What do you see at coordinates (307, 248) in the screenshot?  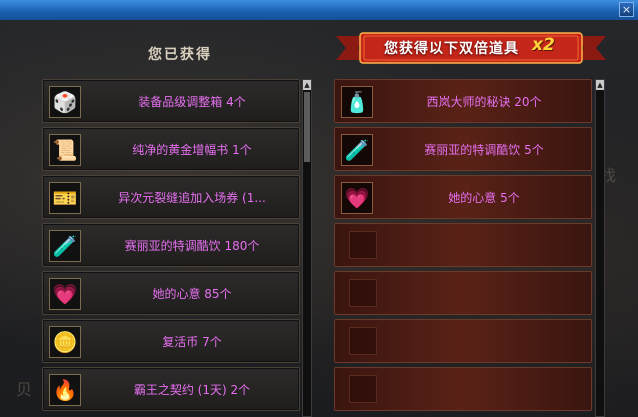 I see `left-scrollbar: ▲` at bounding box center [307, 248].